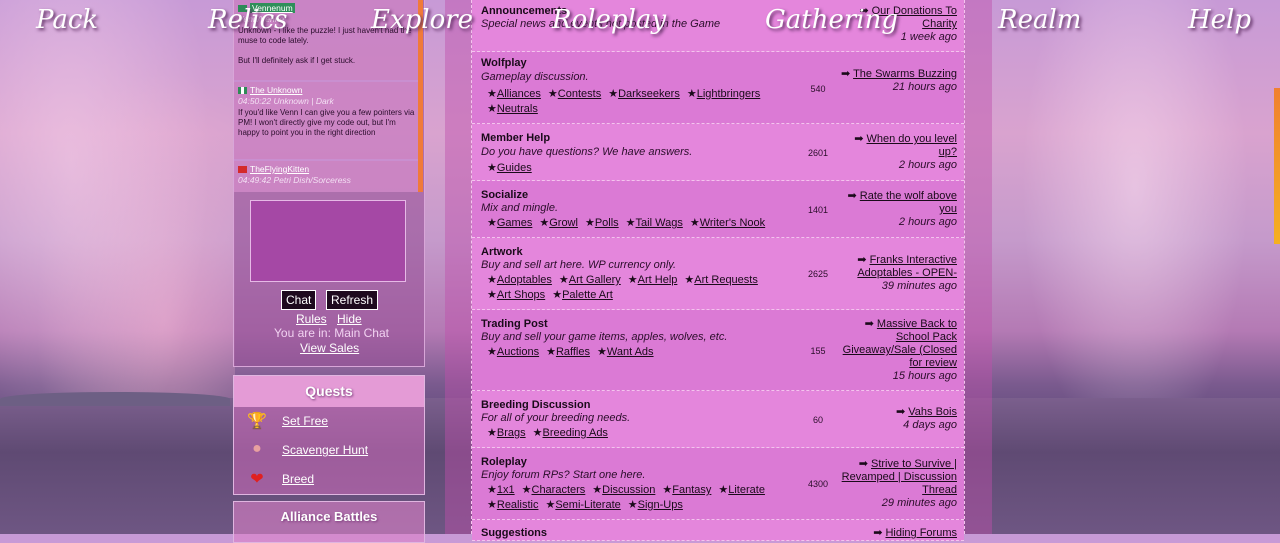  Describe the element at coordinates (514, 324) in the screenshot. I see `forum-title: Trading Post` at that location.